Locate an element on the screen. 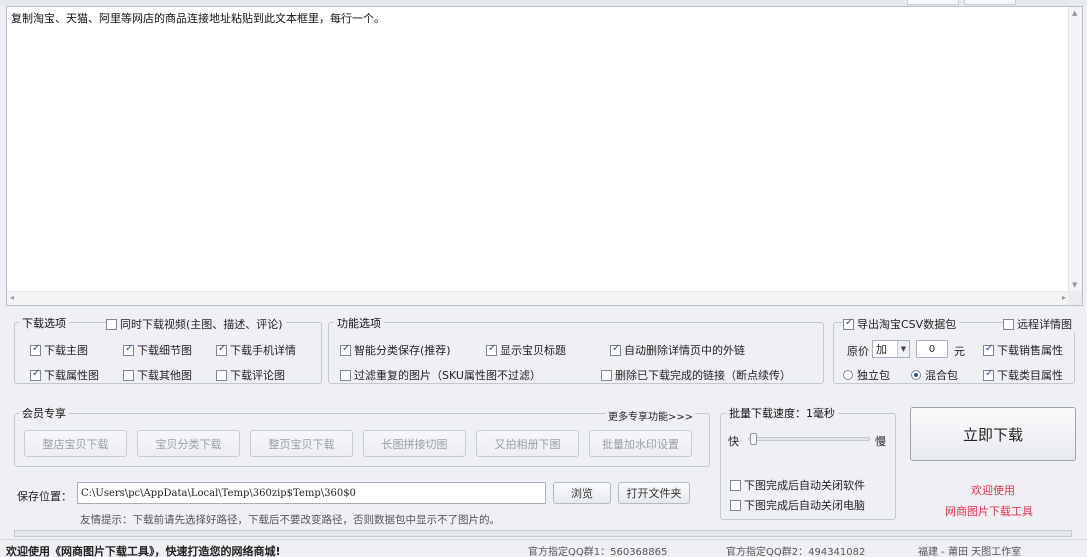  sync-video-checkbox: 同时下载视频(主图、描述、评论) is located at coordinates (196, 324).